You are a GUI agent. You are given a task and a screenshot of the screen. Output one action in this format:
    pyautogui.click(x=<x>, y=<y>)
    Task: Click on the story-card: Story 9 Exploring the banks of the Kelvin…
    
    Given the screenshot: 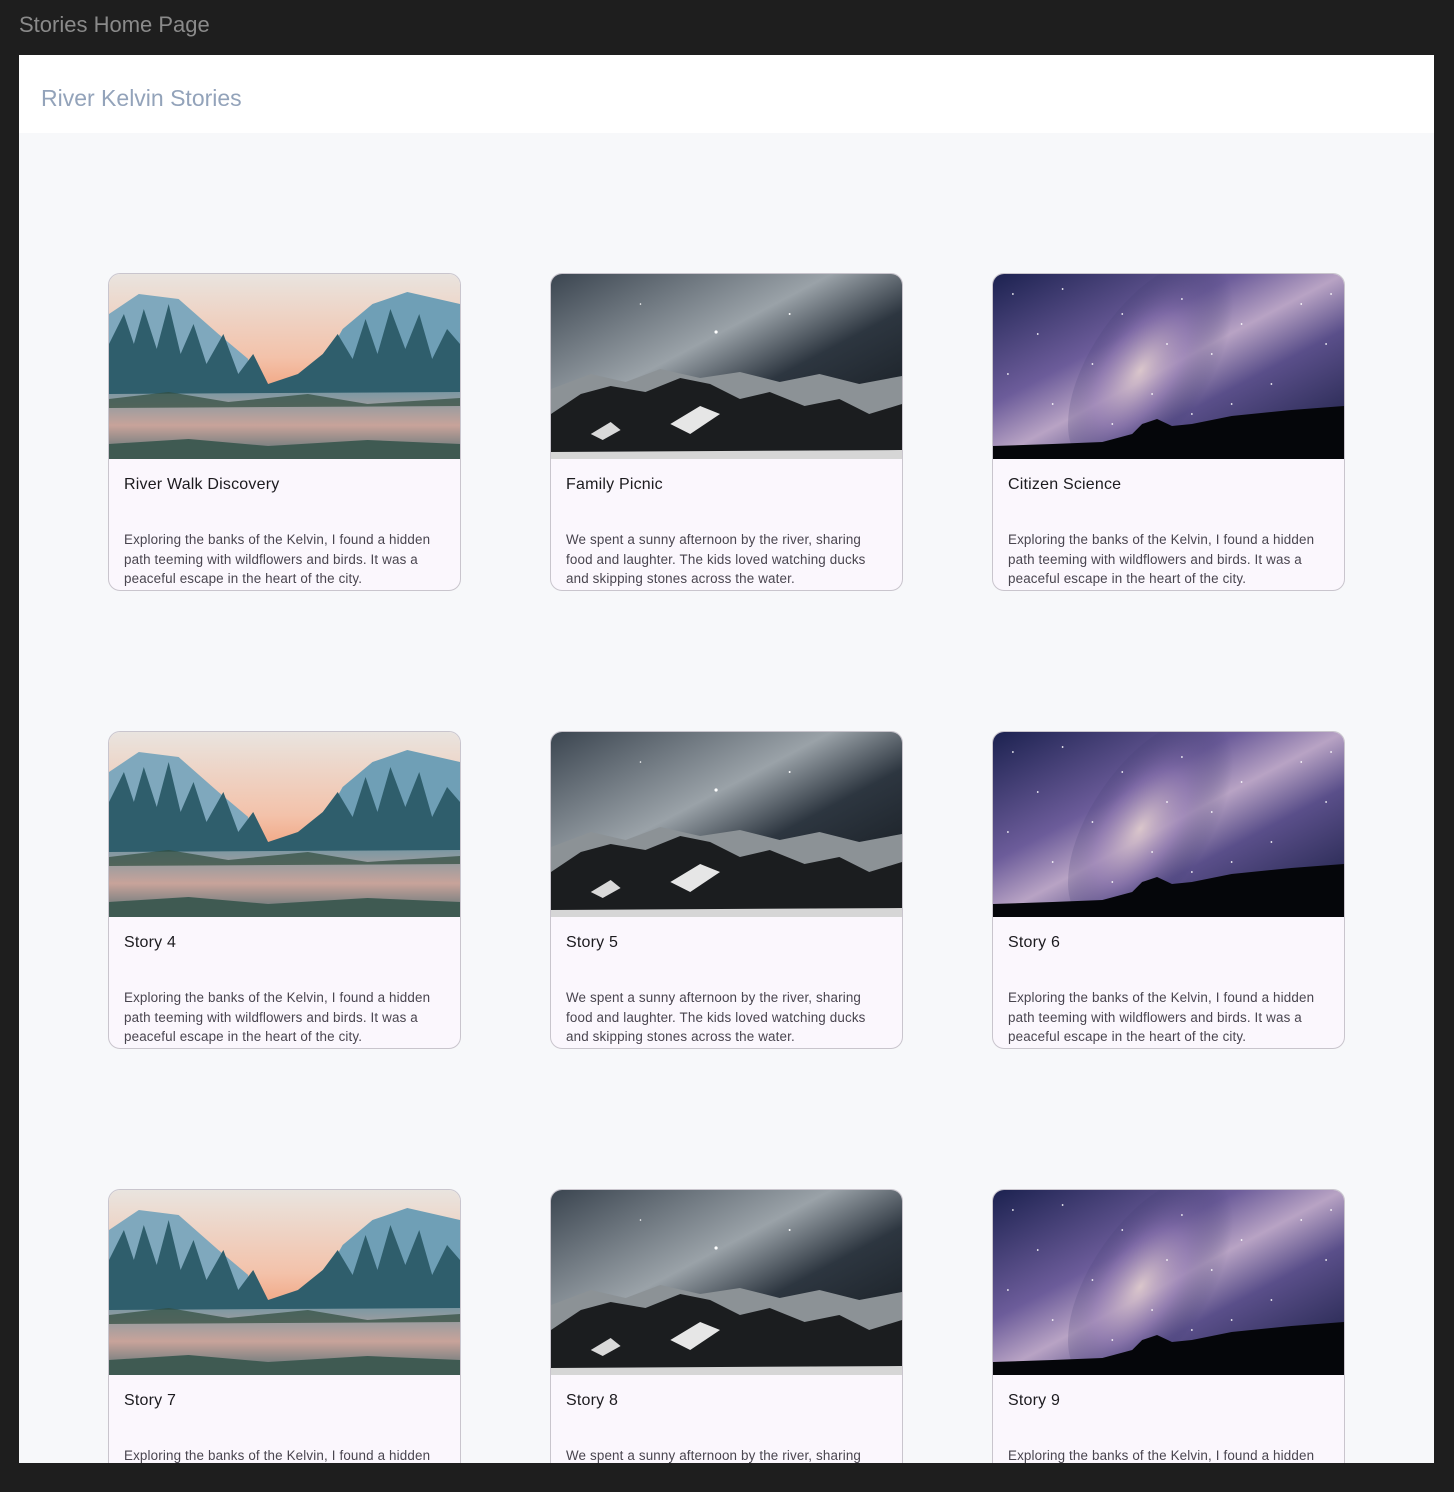 What is the action you would take?
    pyautogui.click(x=1168, y=1326)
    